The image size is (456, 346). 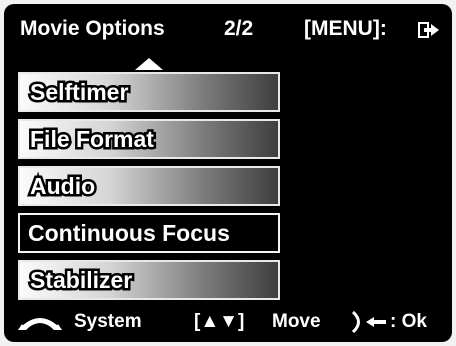 What do you see at coordinates (296, 321) in the screenshot?
I see `move-label: Move` at bounding box center [296, 321].